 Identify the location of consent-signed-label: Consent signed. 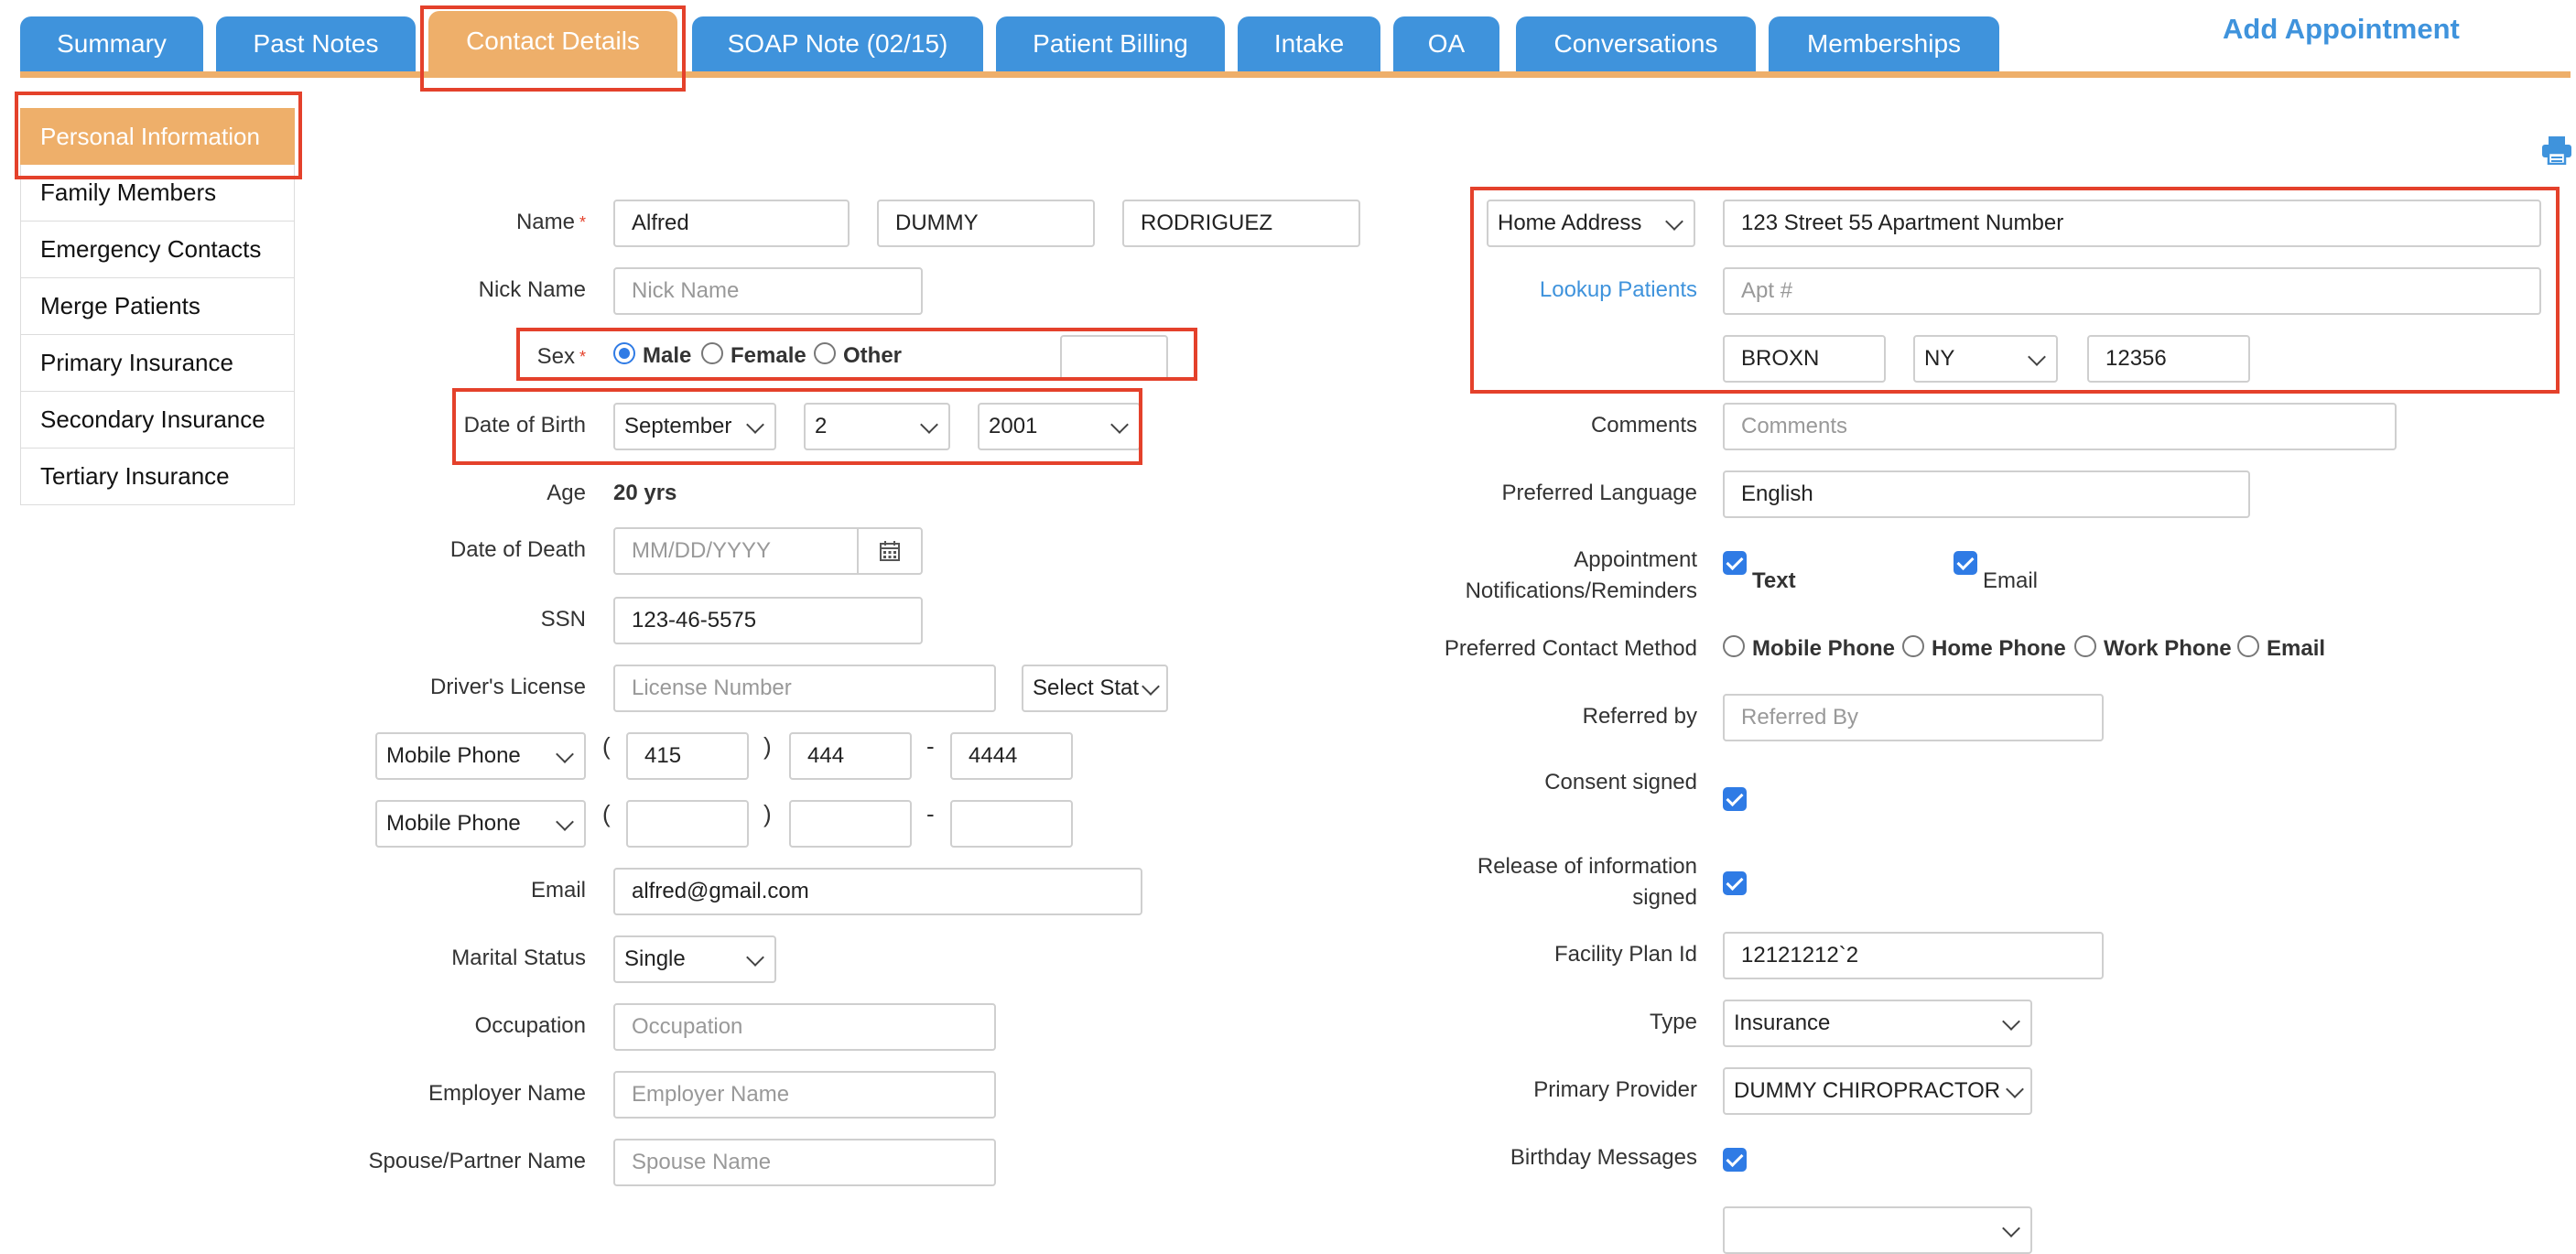
(1621, 782).